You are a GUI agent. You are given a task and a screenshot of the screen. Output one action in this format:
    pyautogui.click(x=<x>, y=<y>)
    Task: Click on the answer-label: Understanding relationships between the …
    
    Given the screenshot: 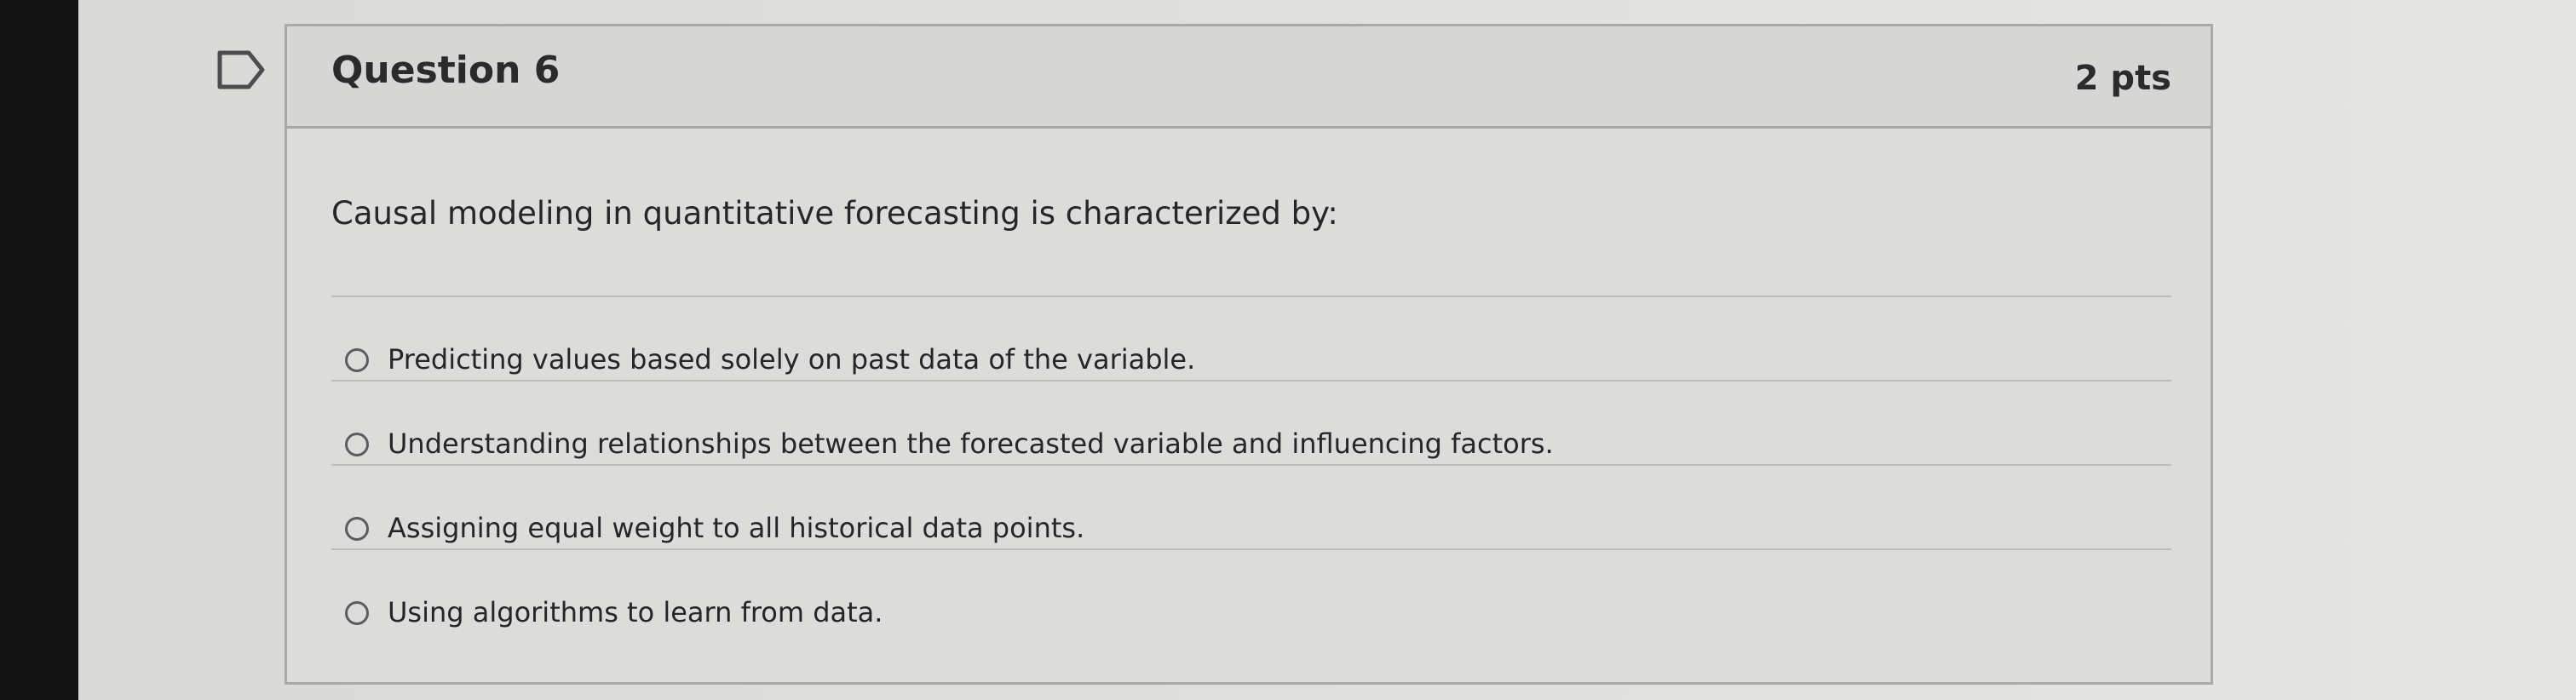 What is the action you would take?
    pyautogui.click(x=971, y=443)
    